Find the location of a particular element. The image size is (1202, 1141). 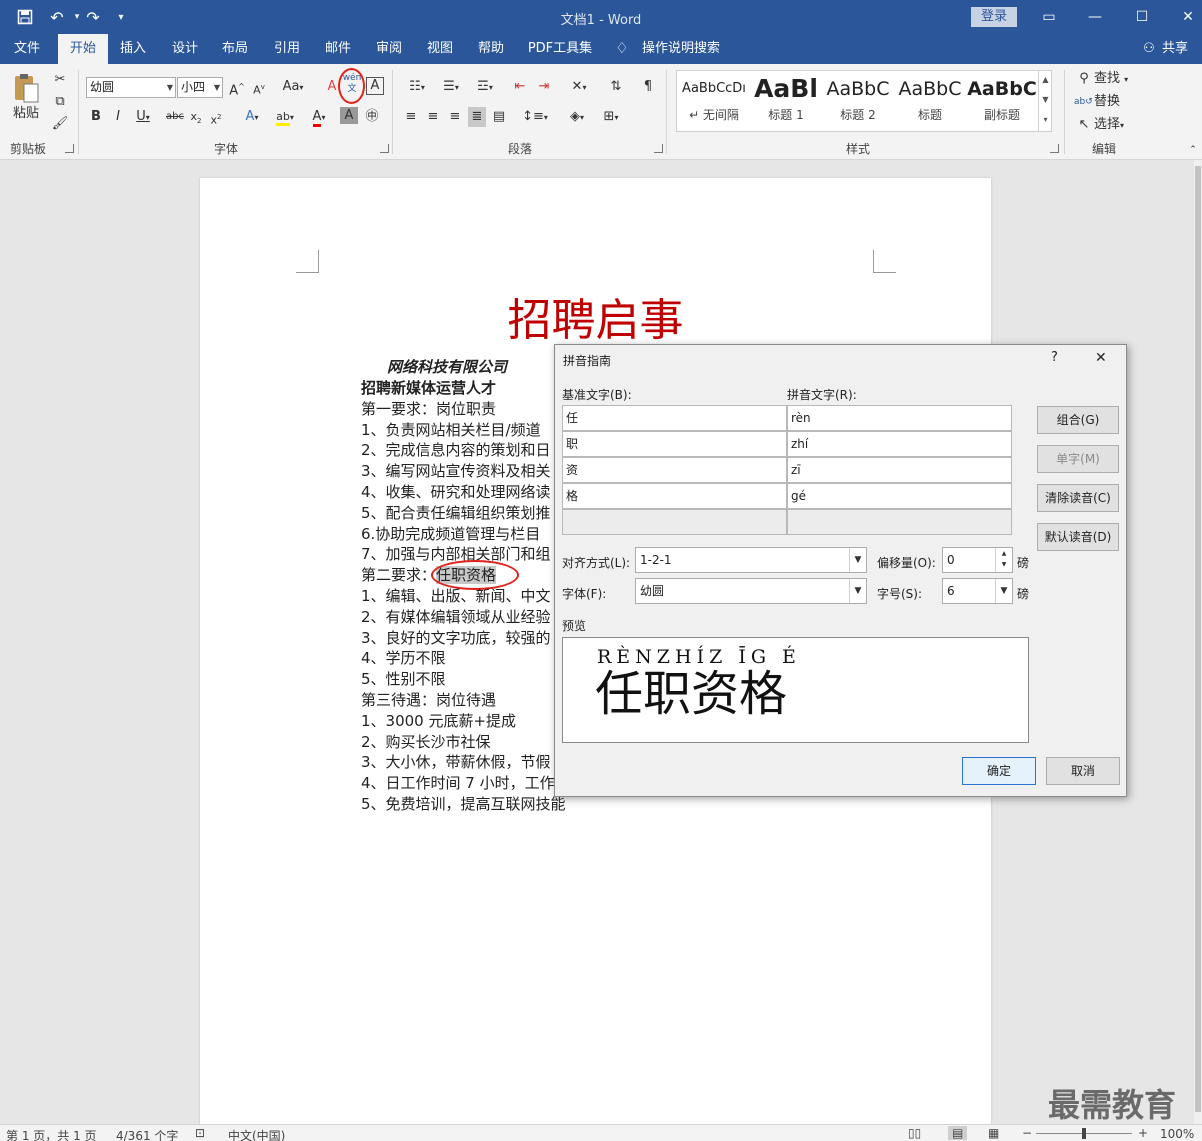

line-spacing-icon: ↕≡▾ is located at coordinates (535, 117).